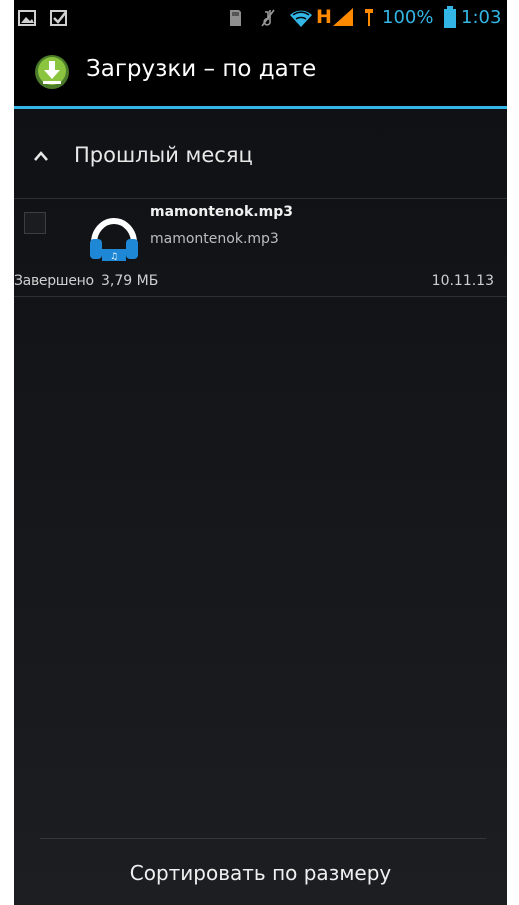 This screenshot has width=519, height=905. I want to click on action-bar: Загрузки – по дате, so click(260, 71).